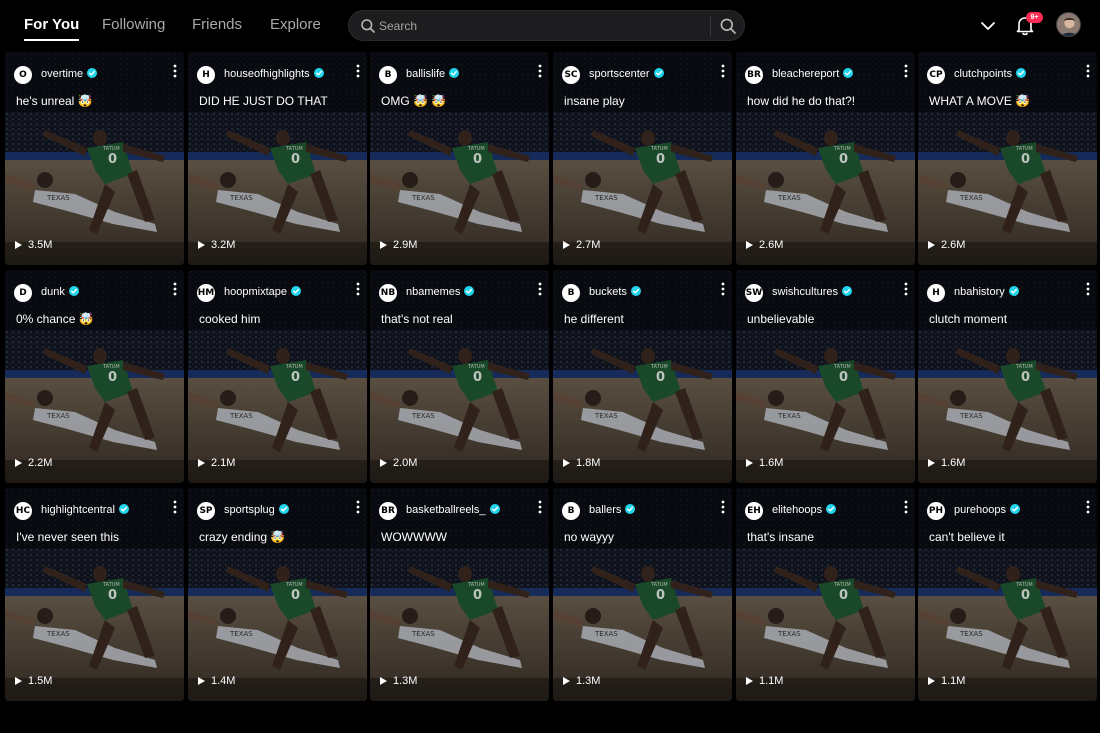  What do you see at coordinates (936, 75) in the screenshot?
I see `channel-logo: CP` at bounding box center [936, 75].